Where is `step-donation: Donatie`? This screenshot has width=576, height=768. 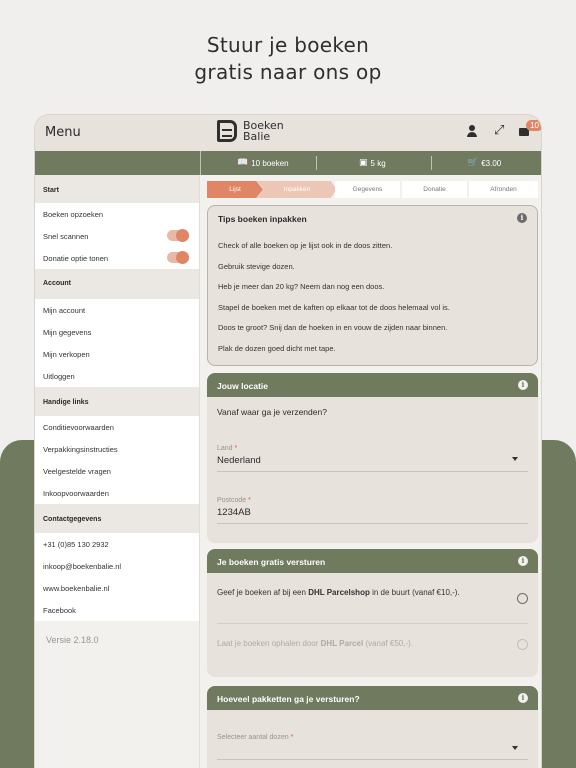 step-donation: Donatie is located at coordinates (434, 189).